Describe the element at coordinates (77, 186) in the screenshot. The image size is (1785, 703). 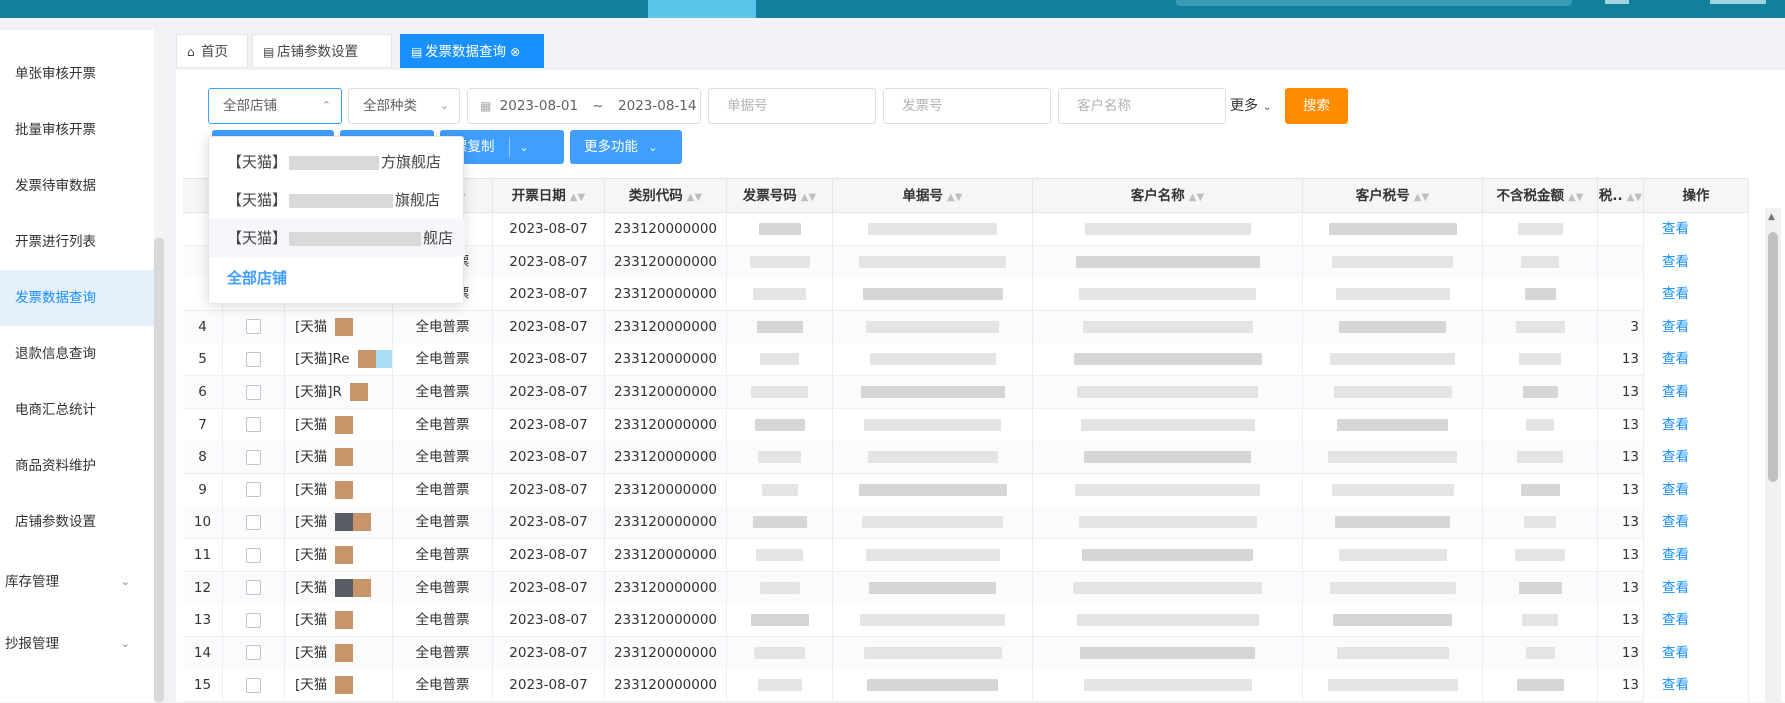
I see `sidebar-item-pending-data: 发票待审数据` at that location.